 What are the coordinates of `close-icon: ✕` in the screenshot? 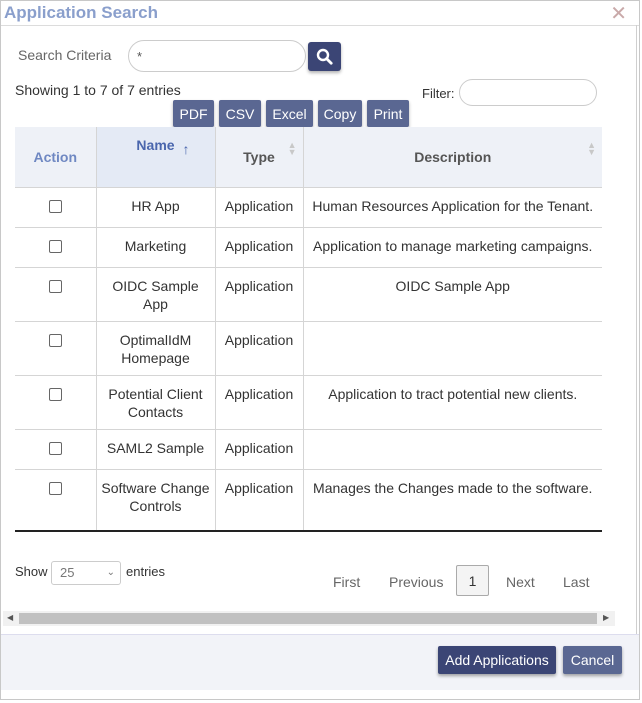 It's located at (618, 14).